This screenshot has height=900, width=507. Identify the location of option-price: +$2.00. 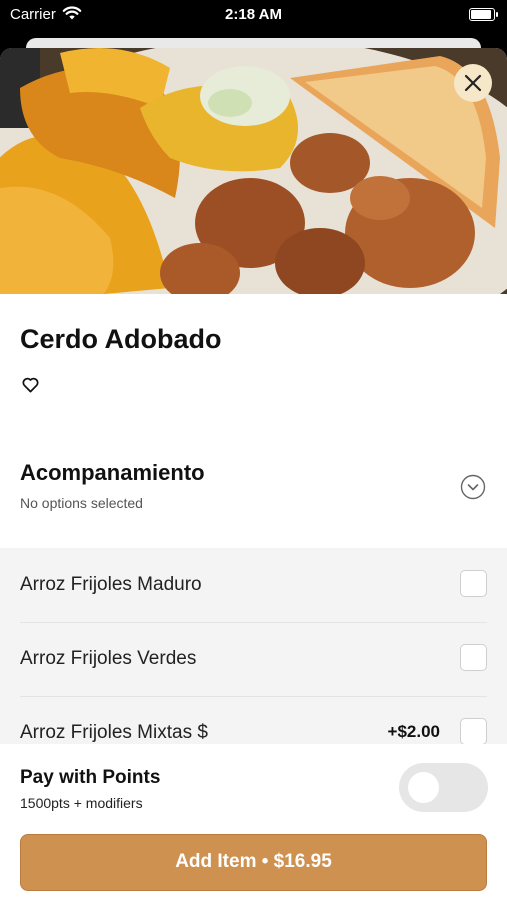
(413, 731).